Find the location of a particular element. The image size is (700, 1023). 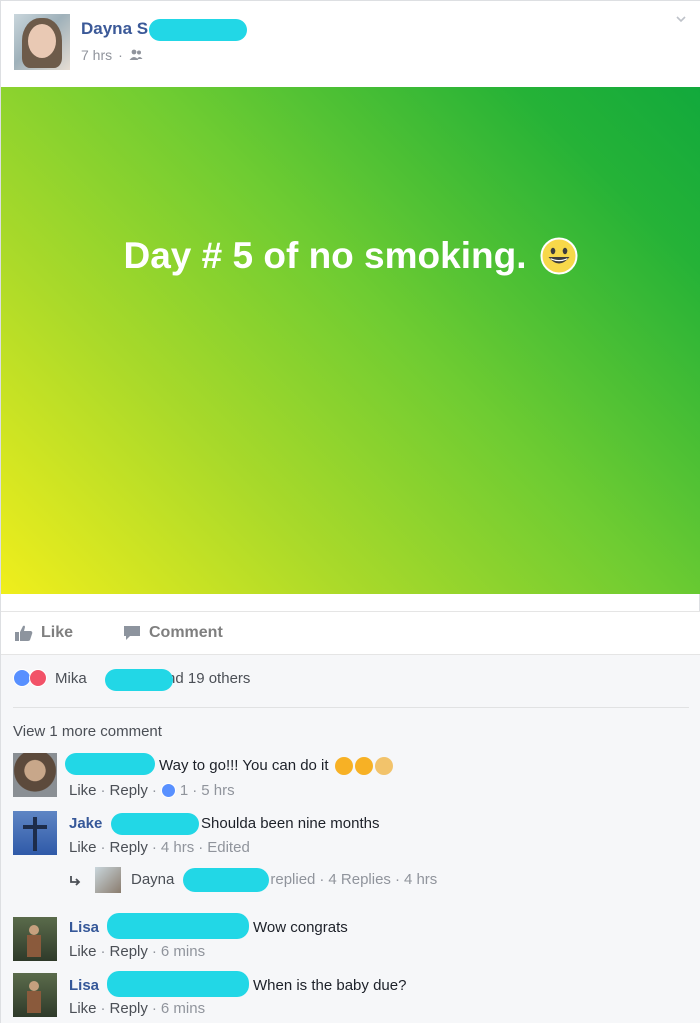

like-label: Like is located at coordinates (57, 632).